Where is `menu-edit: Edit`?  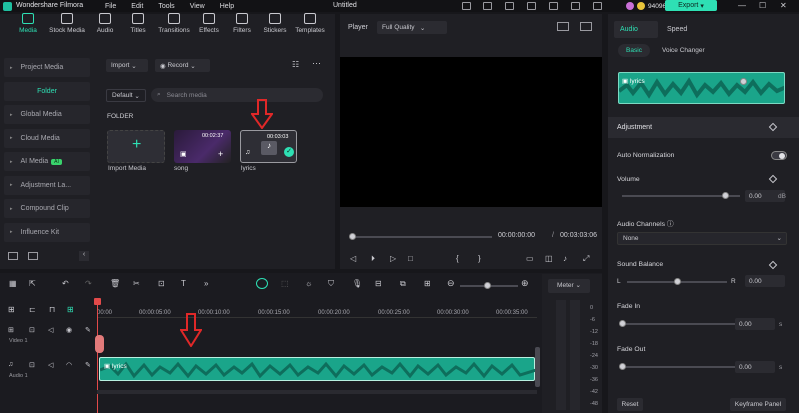 menu-edit: Edit is located at coordinates (137, 6).